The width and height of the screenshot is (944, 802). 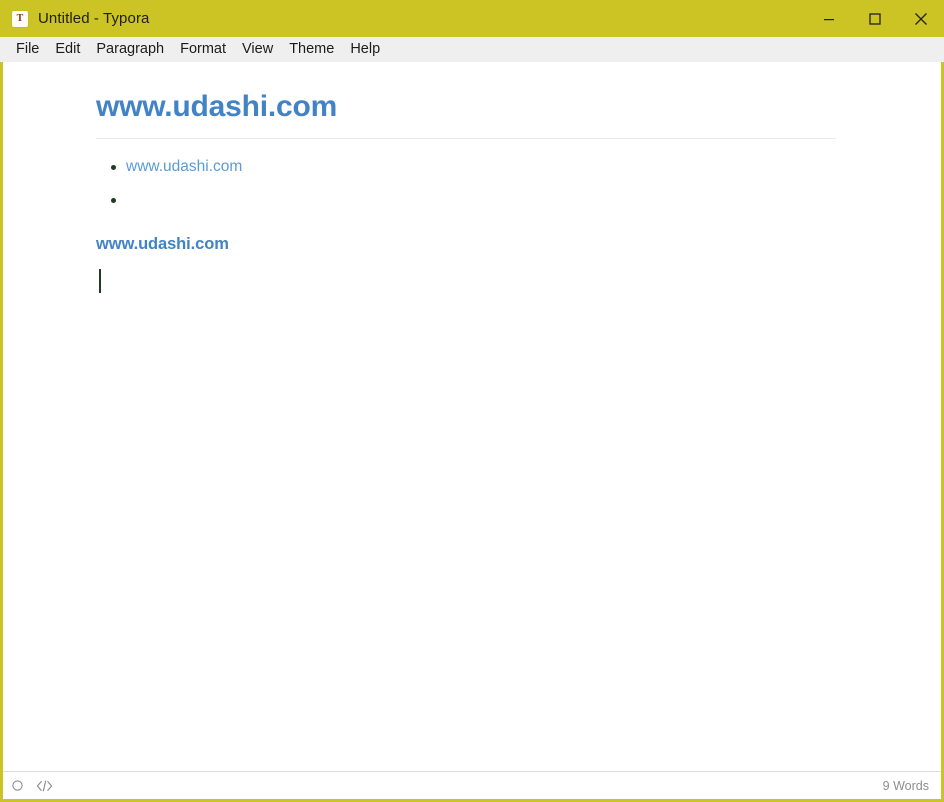 I want to click on list-item: www.udashi.com, so click(x=466, y=167).